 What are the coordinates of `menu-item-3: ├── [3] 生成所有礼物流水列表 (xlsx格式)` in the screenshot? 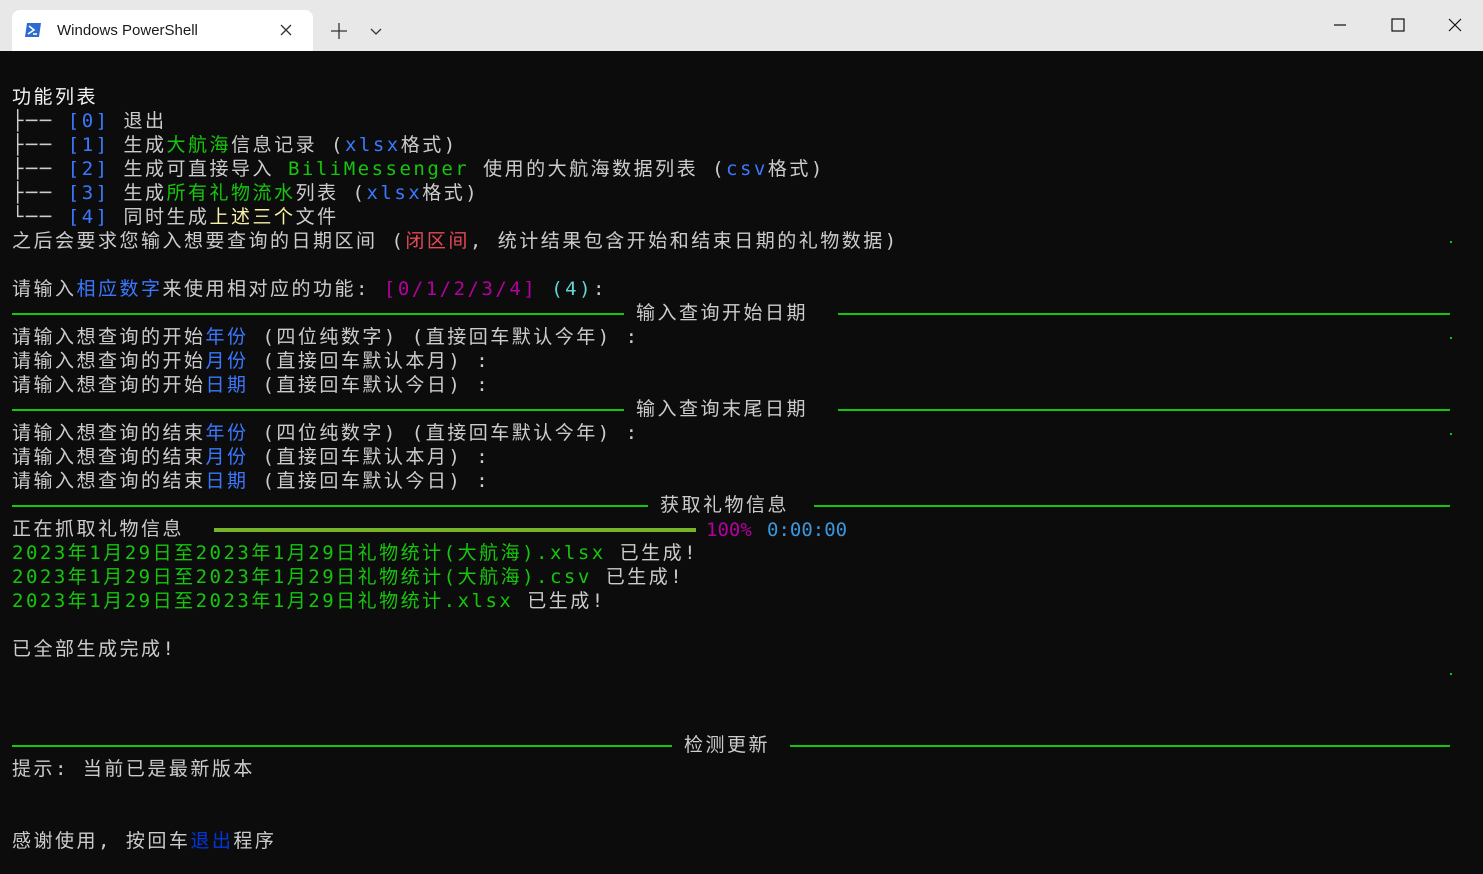 It's located at (246, 193).